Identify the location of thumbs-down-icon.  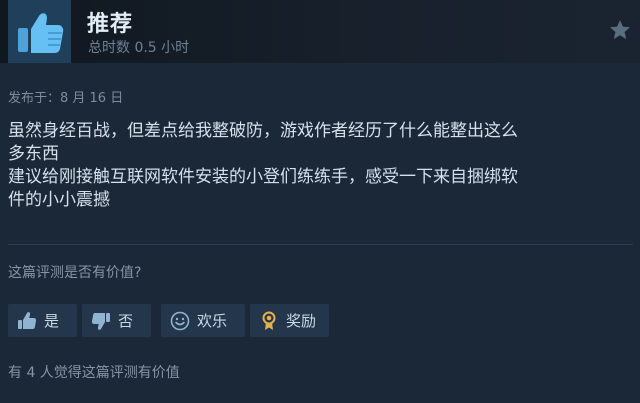
(100, 321).